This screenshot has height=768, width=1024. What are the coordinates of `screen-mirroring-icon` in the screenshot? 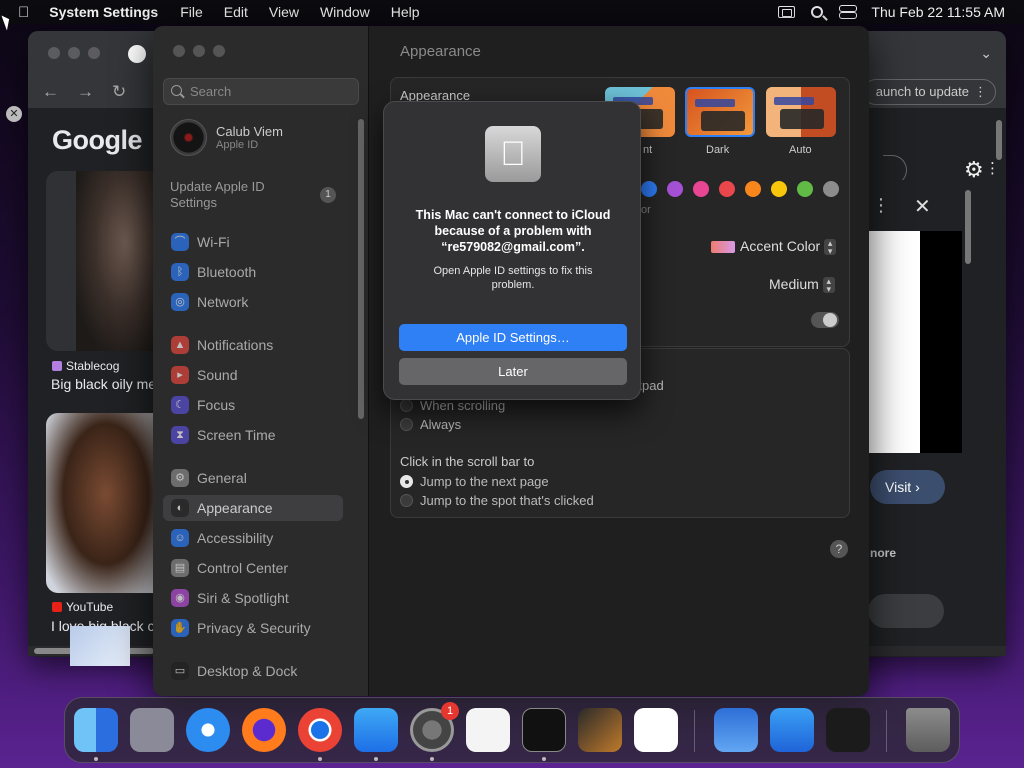 It's located at (787, 12).